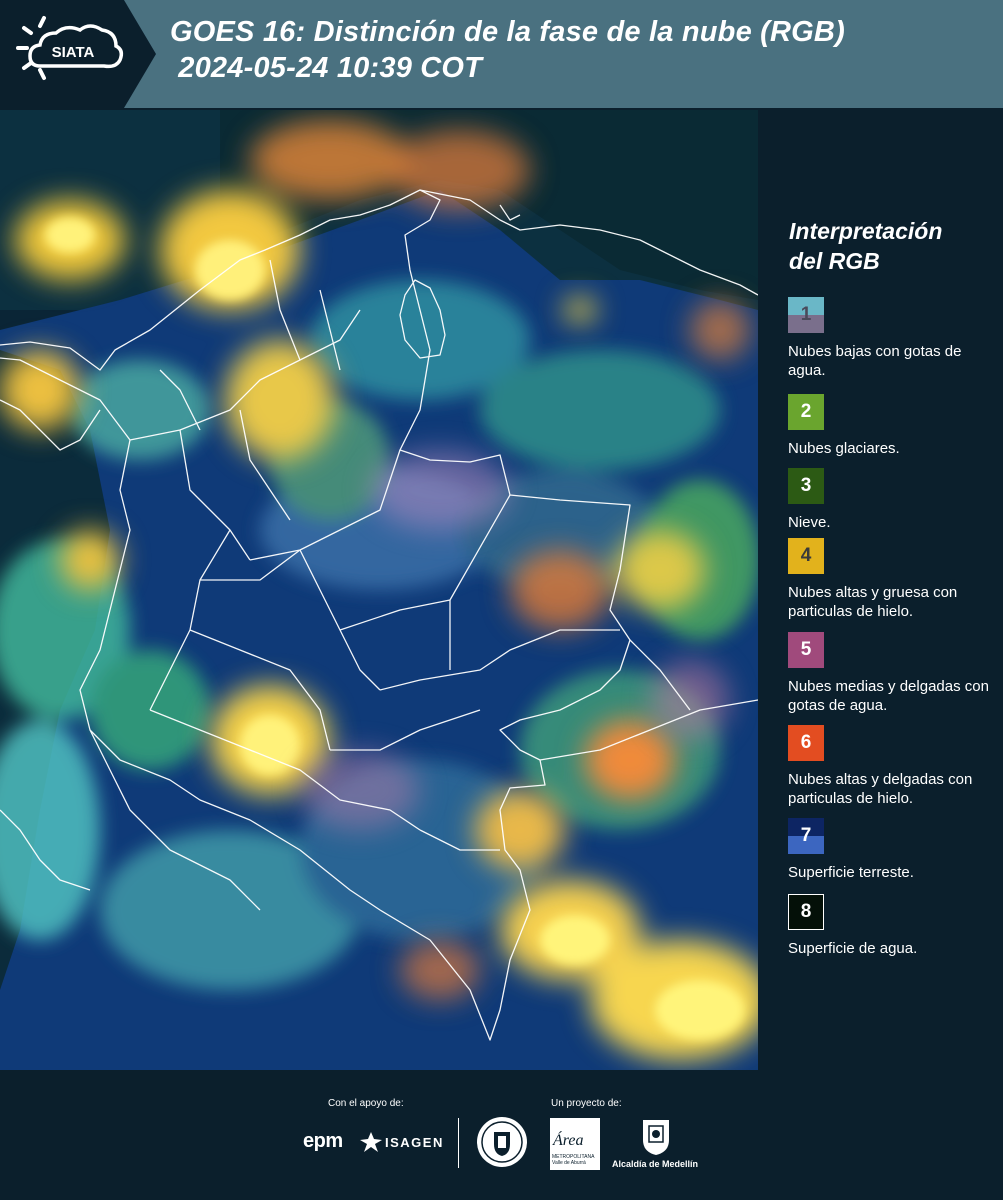 Image resolution: width=1003 pixels, height=1200 pixels. Describe the element at coordinates (806, 743) in the screenshot. I see `legend-swatch-6: 6` at that location.